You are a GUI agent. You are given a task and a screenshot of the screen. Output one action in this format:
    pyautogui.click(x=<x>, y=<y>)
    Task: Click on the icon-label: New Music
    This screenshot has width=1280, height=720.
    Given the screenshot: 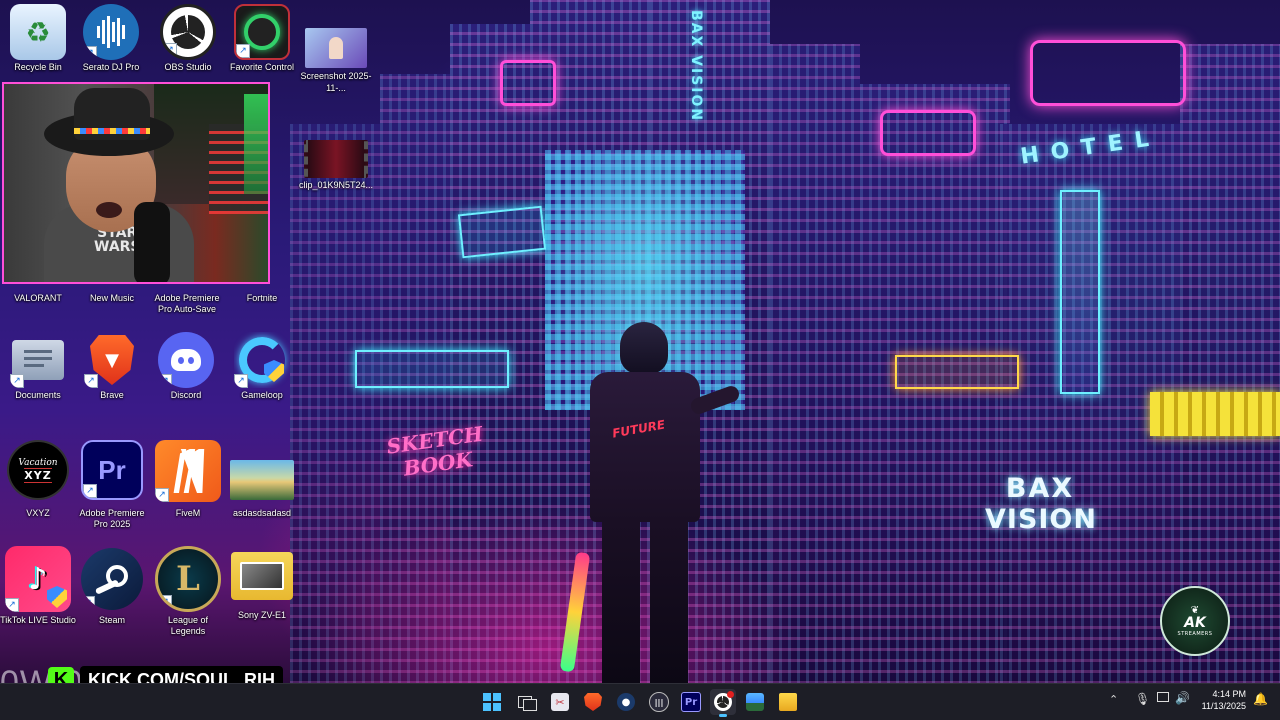 What is the action you would take?
    pyautogui.click(x=111, y=298)
    